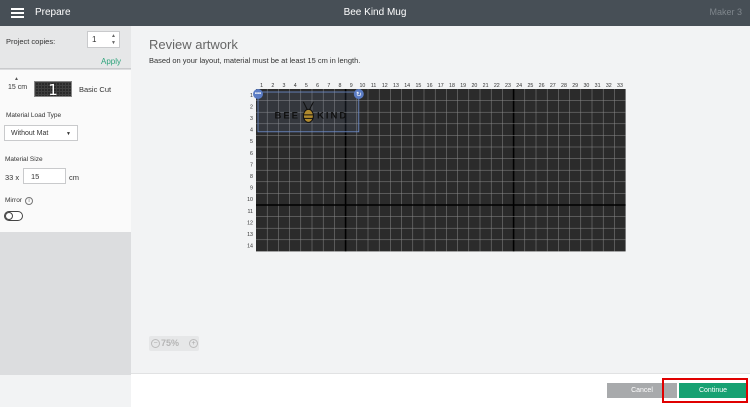  What do you see at coordinates (13, 216) in the screenshot?
I see `mirror-toggle` at bounding box center [13, 216].